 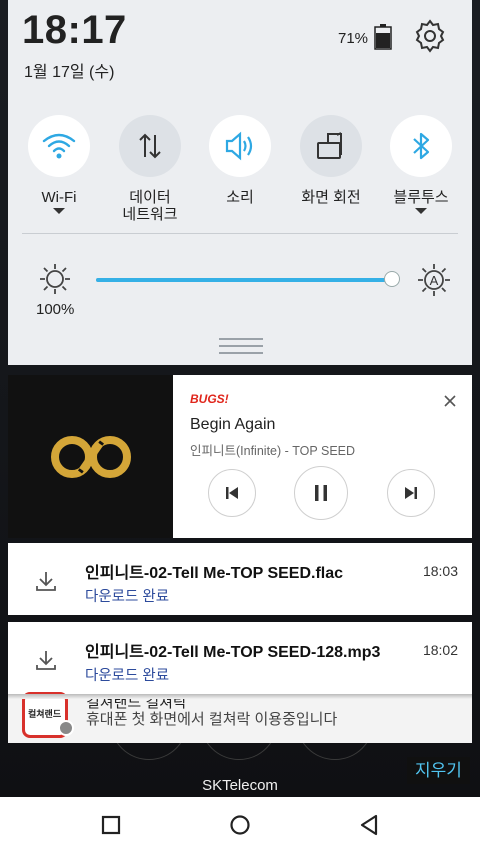 I want to click on battery-percent: 71%, so click(x=353, y=38).